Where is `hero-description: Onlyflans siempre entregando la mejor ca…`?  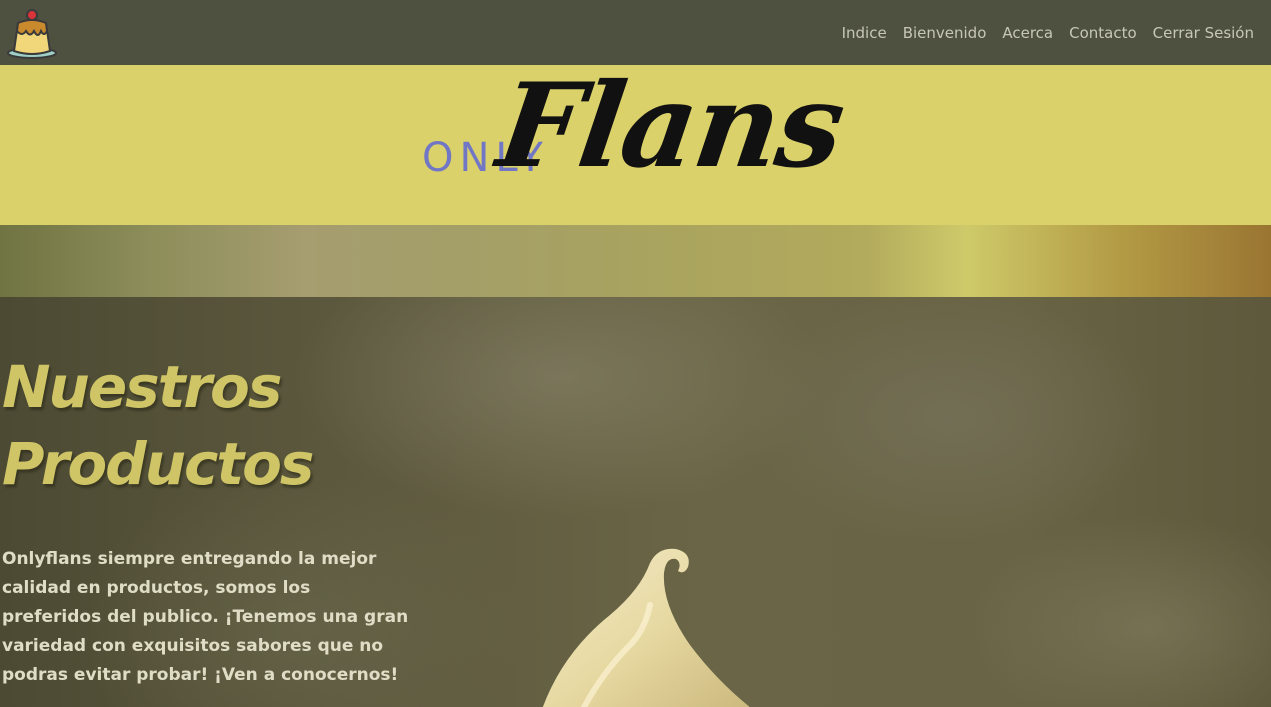
hero-description: Onlyflans siempre entregando la mejor ca… is located at coordinates (205, 617).